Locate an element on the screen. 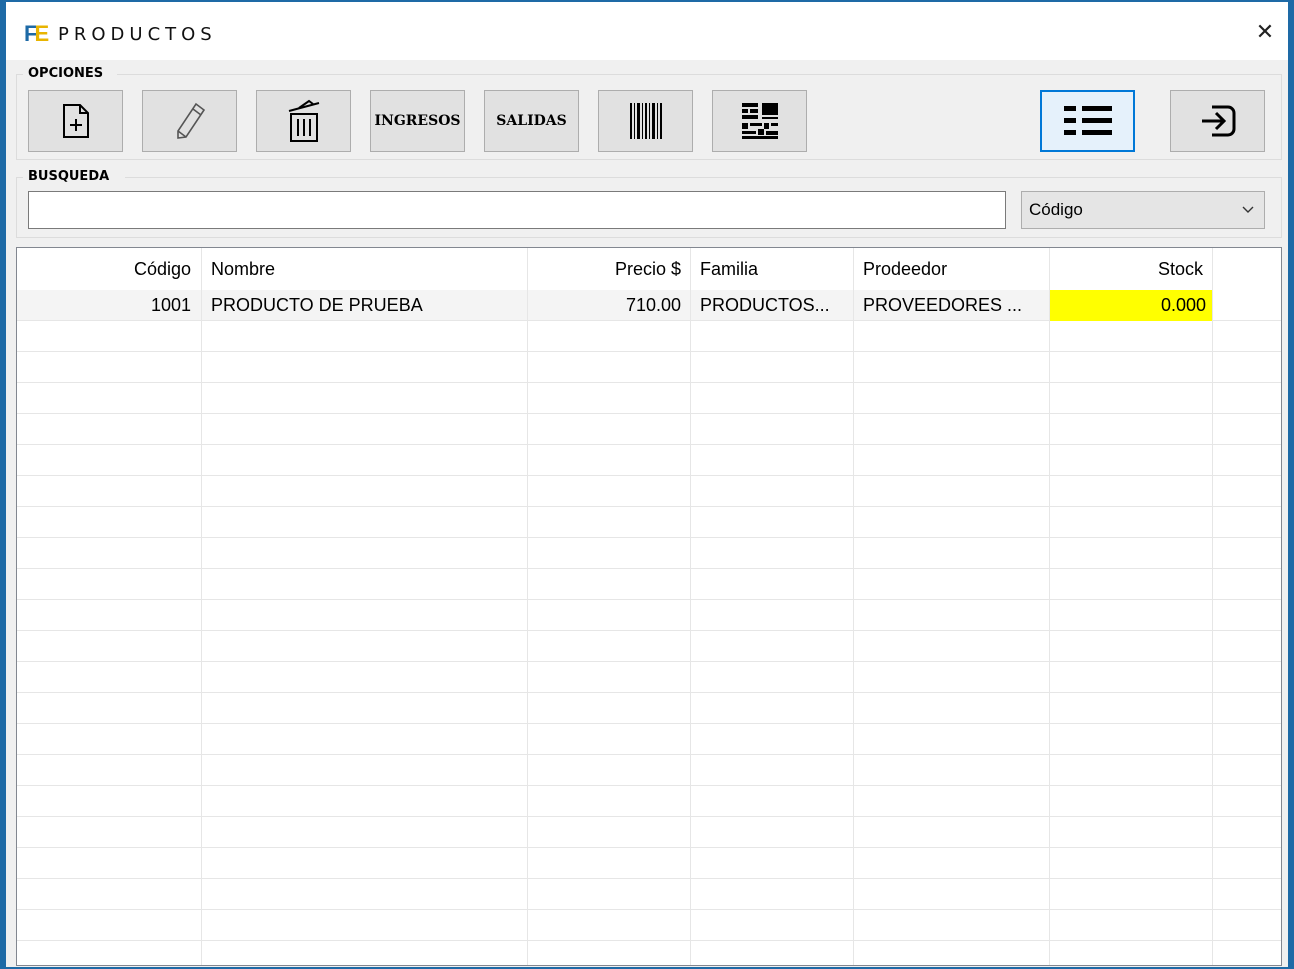 This screenshot has width=1294, height=969. new-product-button is located at coordinates (75, 121).